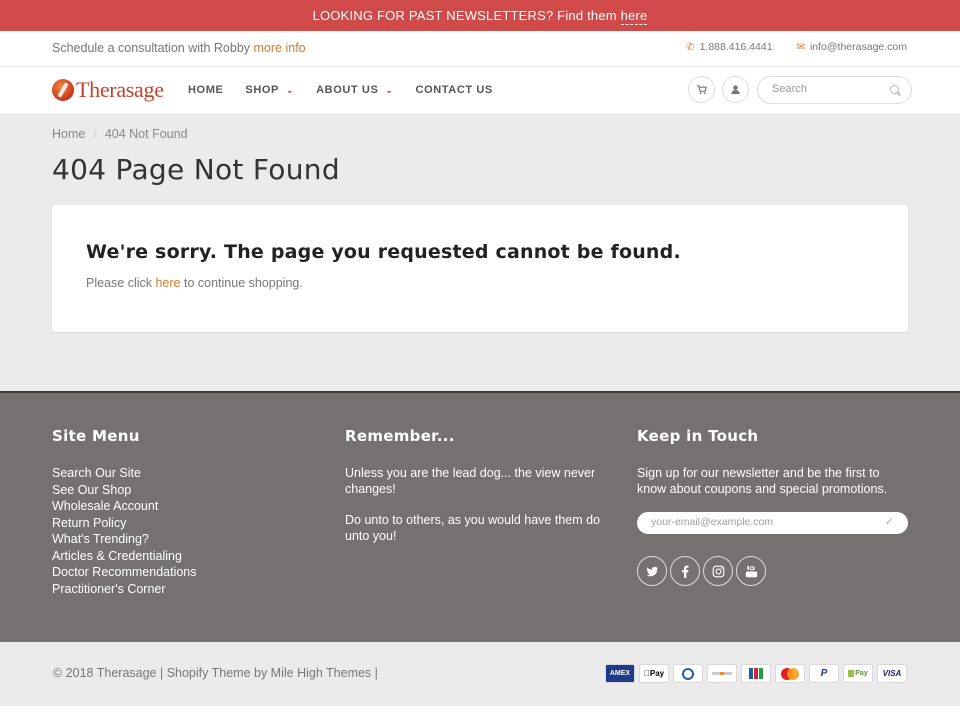 This screenshot has width=960, height=720. I want to click on discover-icon, so click(722, 673).